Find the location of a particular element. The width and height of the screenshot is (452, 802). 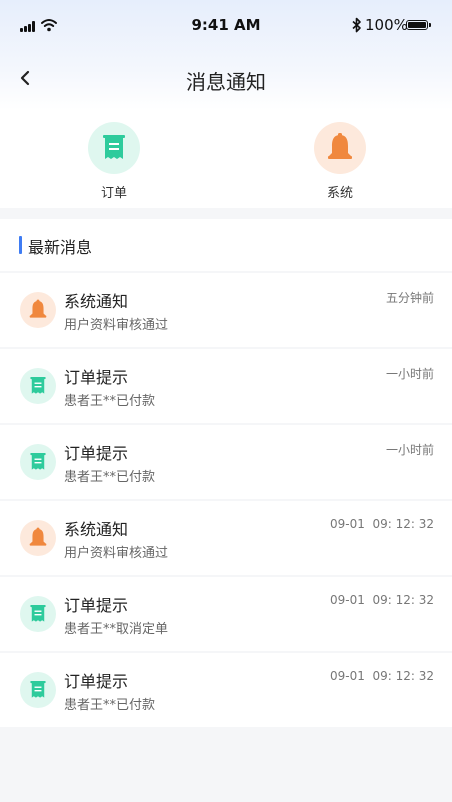

message-time: 五分钟前 is located at coordinates (409, 298).